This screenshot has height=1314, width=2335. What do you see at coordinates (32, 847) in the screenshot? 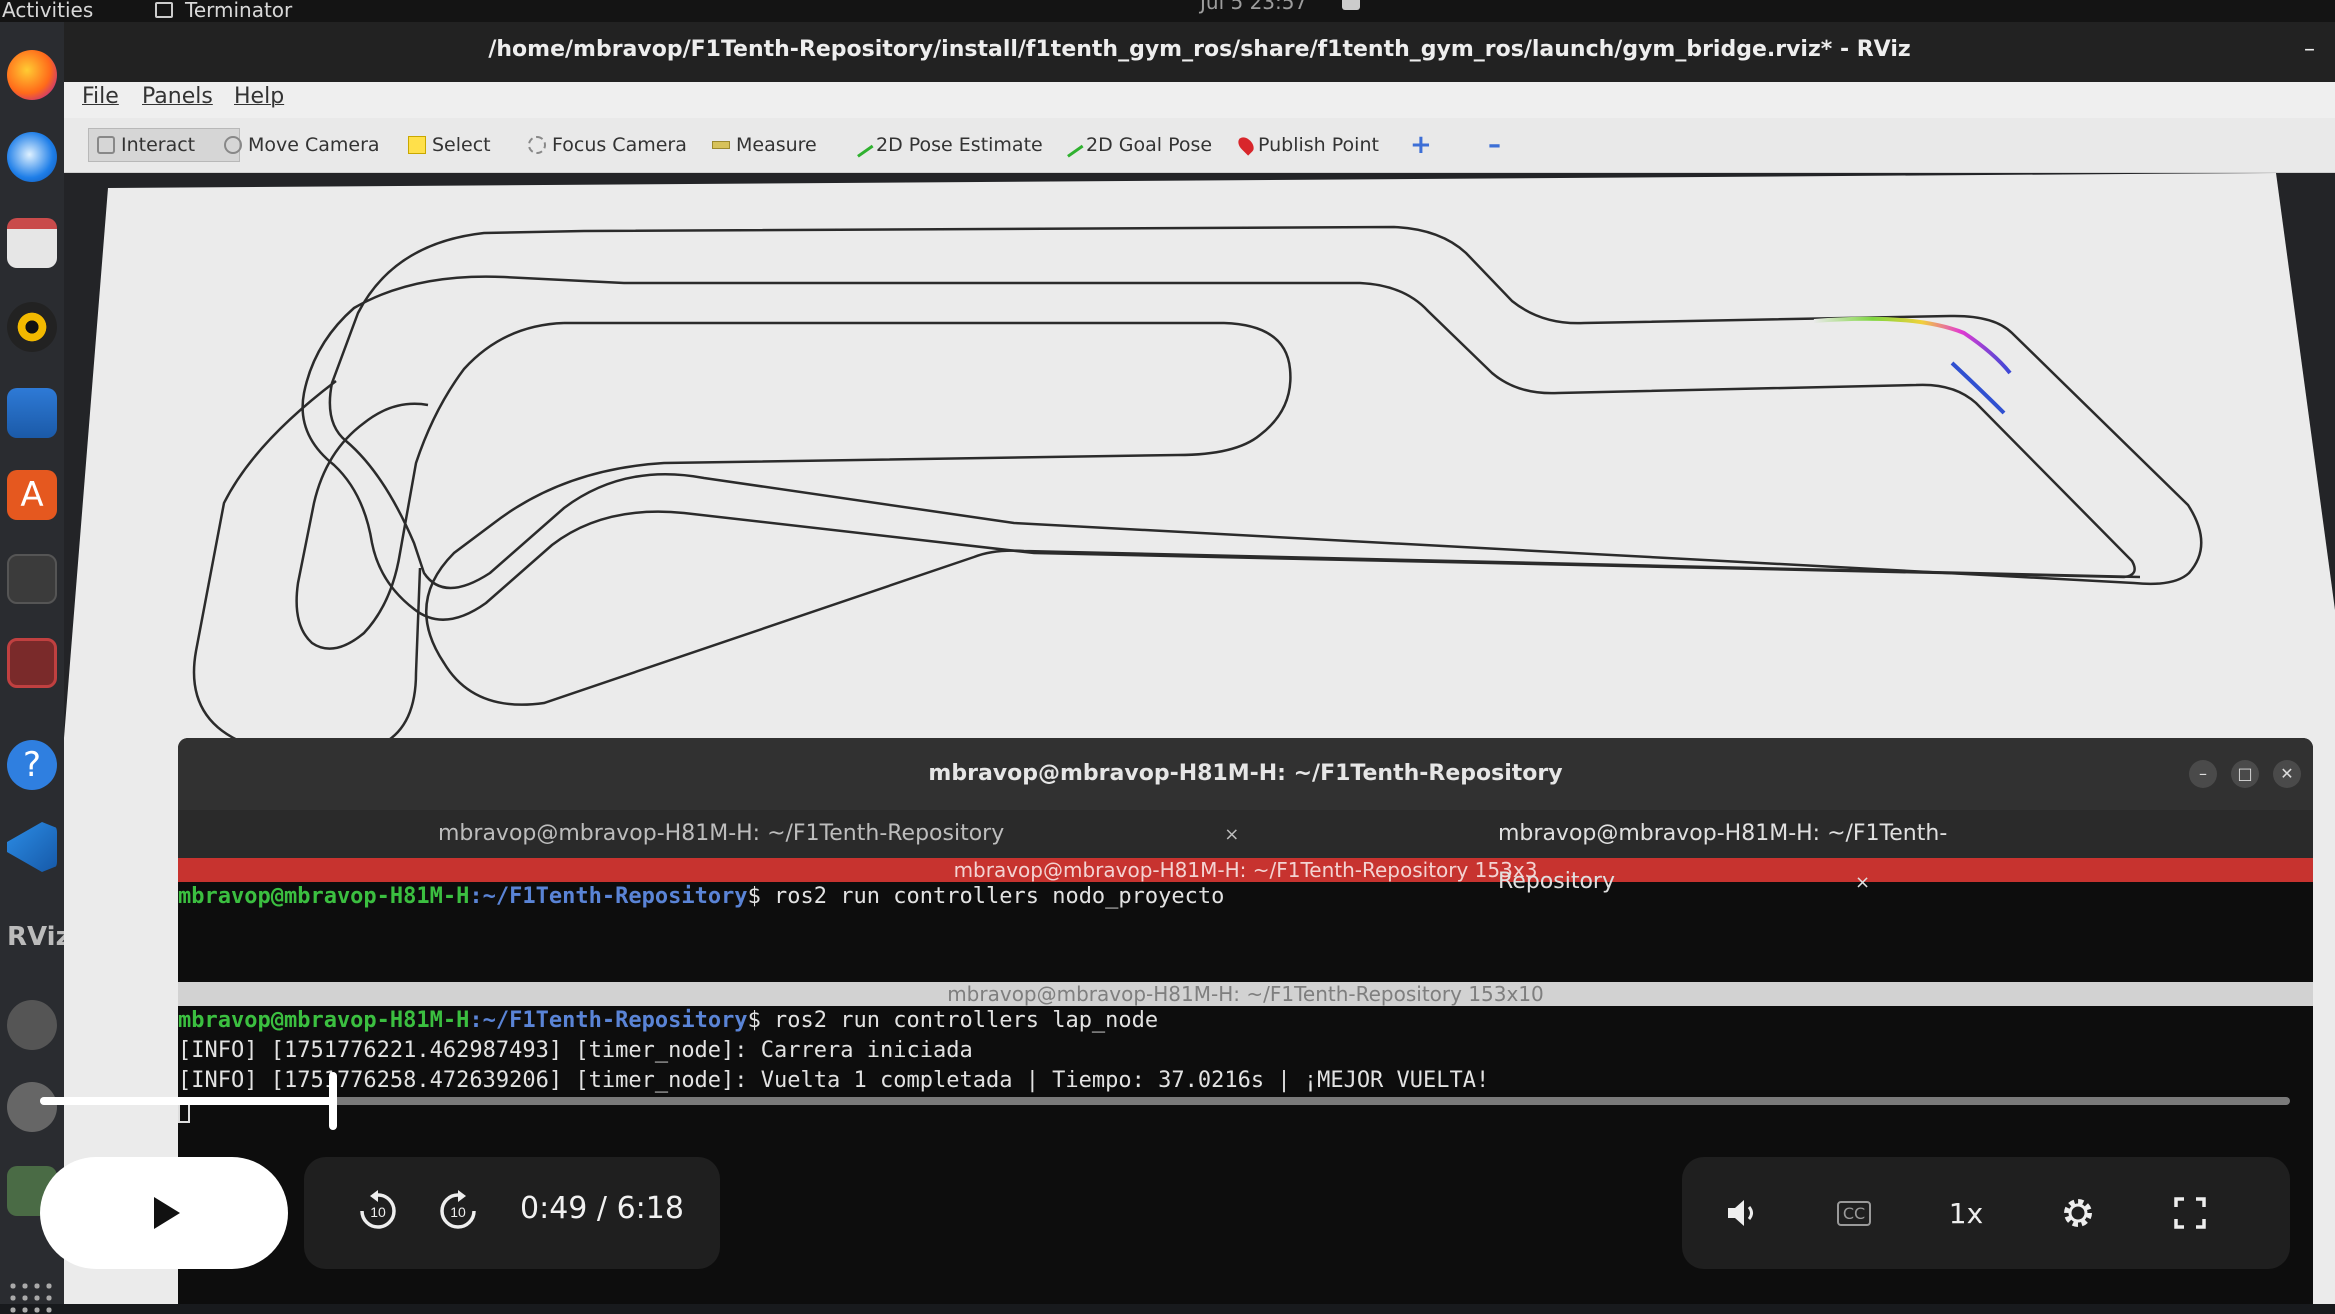
I see `vscode-icon` at bounding box center [32, 847].